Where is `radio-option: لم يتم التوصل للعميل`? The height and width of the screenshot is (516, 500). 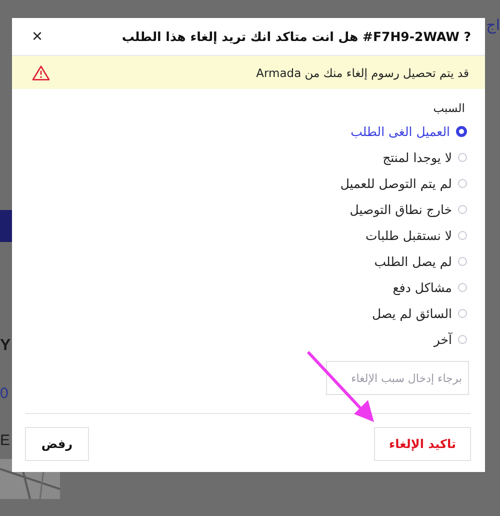 radio-option: لم يتم التوصل للعميل is located at coordinates (403, 183).